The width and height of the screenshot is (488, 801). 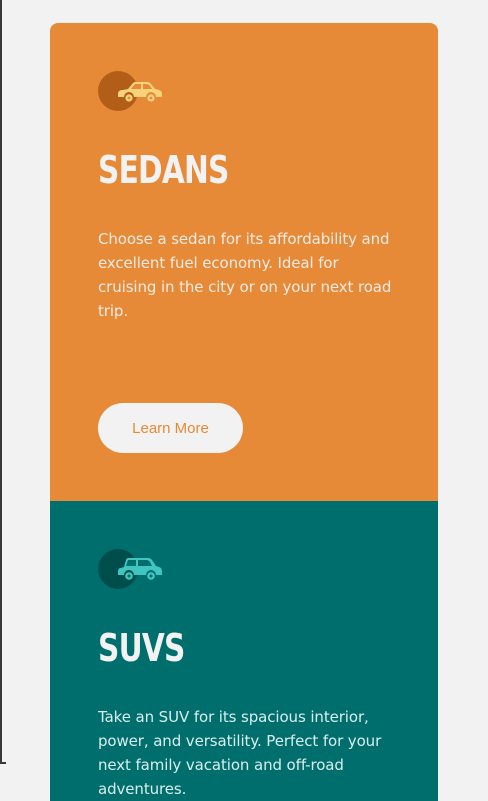 What do you see at coordinates (140, 92) in the screenshot?
I see `sedan-icon-graphic` at bounding box center [140, 92].